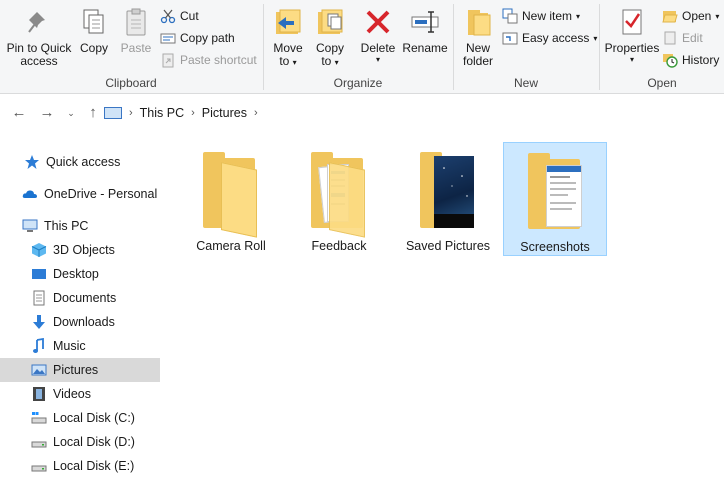 This screenshot has width=724, height=481. What do you see at coordinates (448, 246) in the screenshot?
I see `folder-name: Saved Pictures` at bounding box center [448, 246].